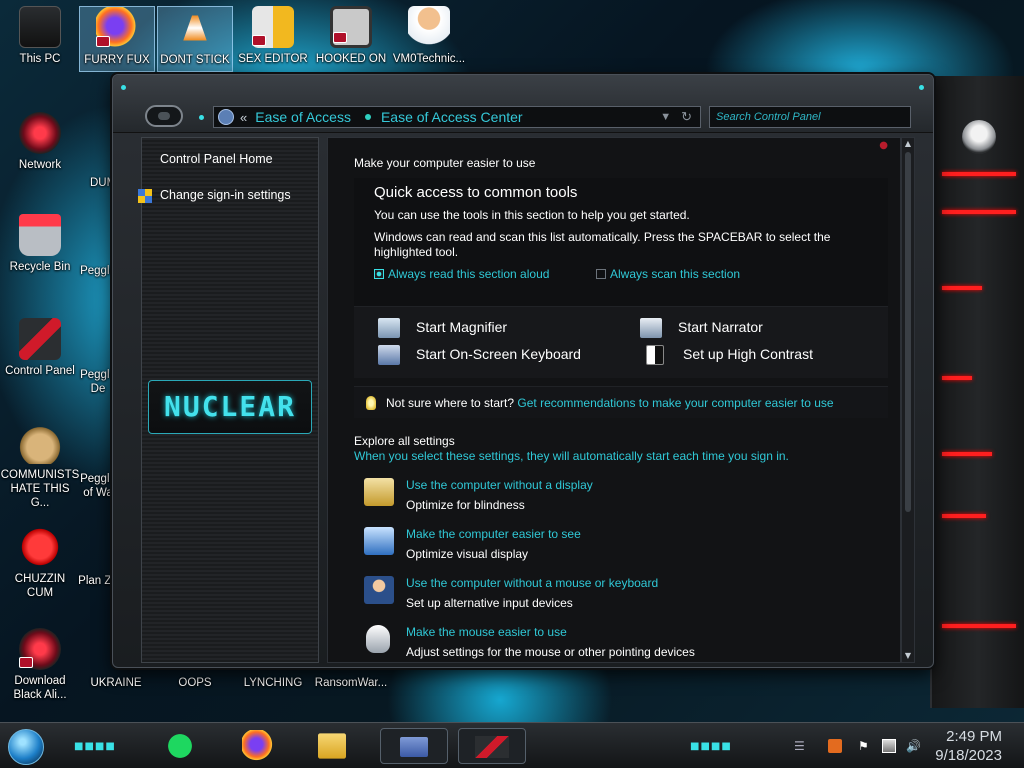 The width and height of the screenshot is (1024, 768). I want to click on breadcrumb-overflow: «, so click(243, 117).